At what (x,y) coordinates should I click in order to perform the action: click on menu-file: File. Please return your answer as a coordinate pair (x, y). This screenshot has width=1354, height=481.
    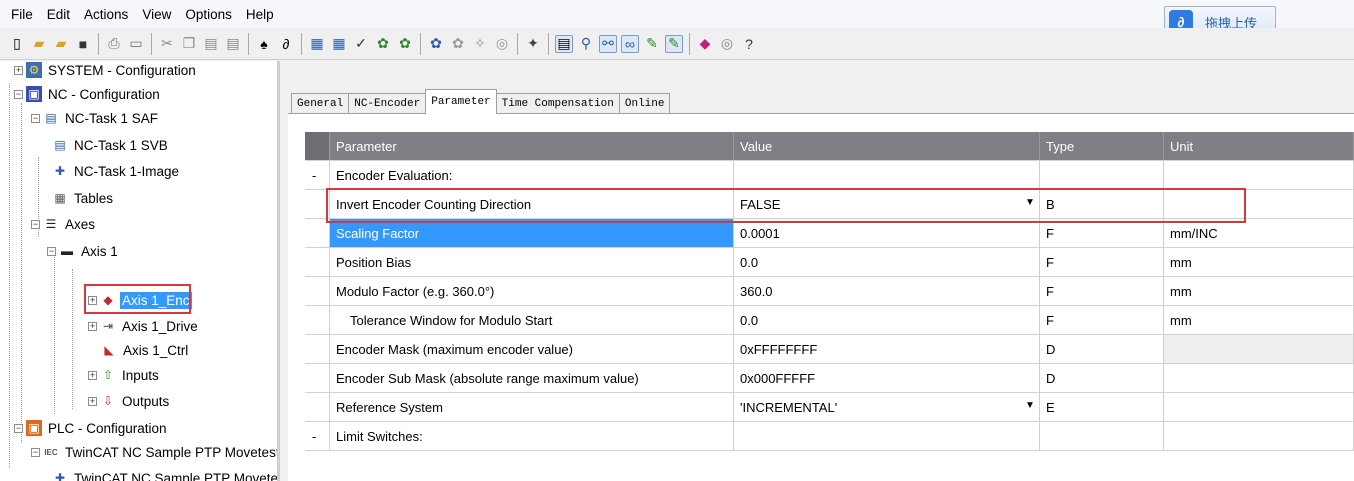
    Looking at the image, I should click on (22, 14).